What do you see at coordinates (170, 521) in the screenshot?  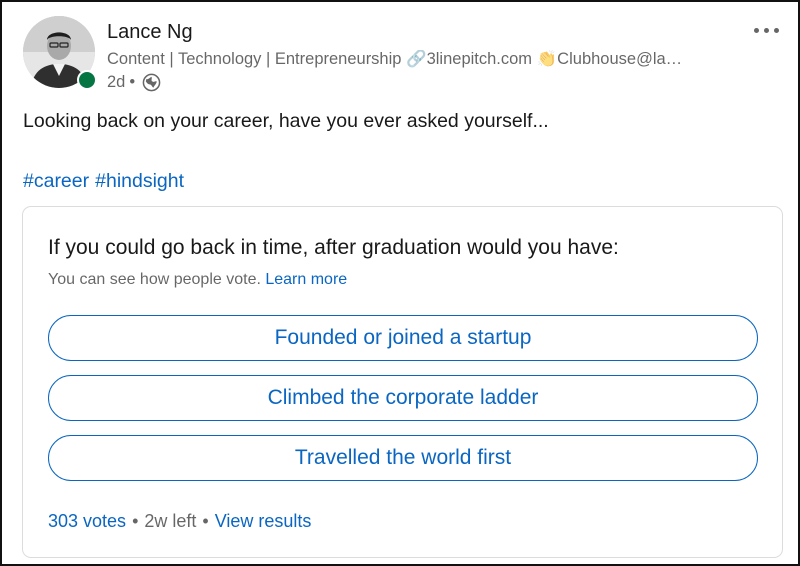 I see `time-left: 2w left` at bounding box center [170, 521].